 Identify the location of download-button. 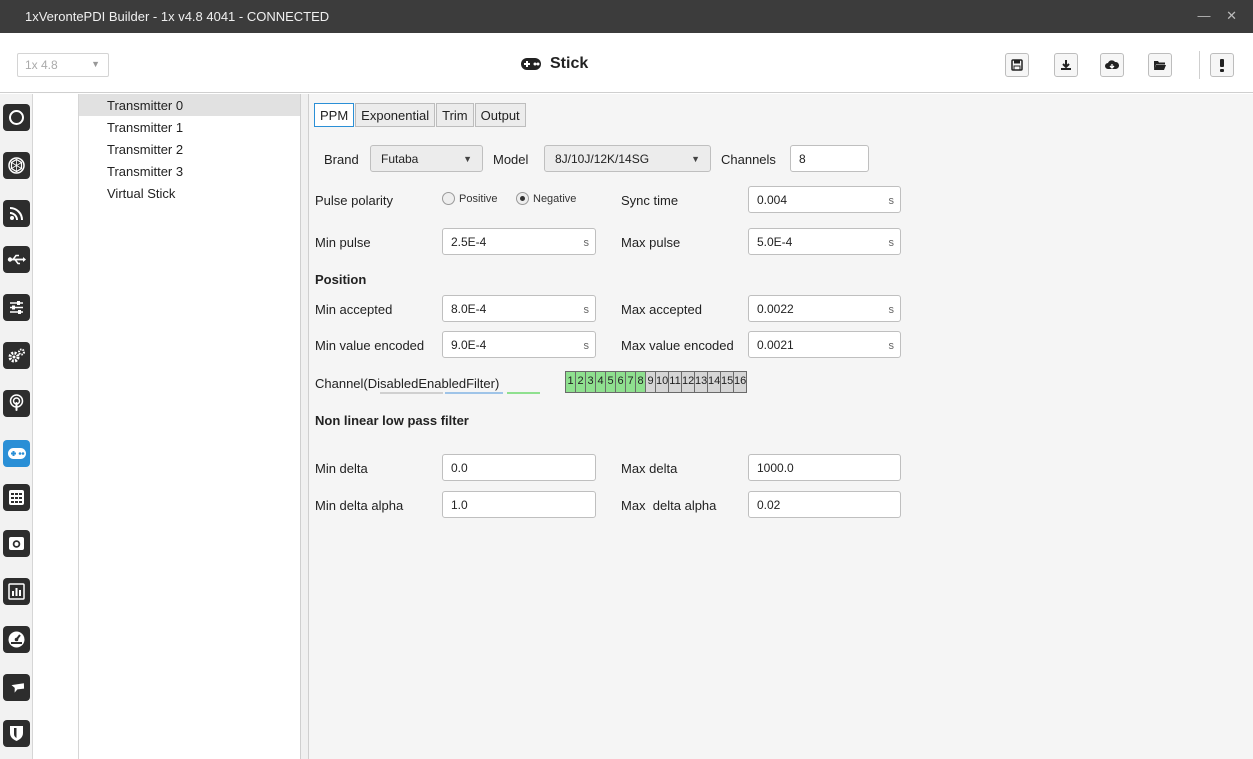
(1066, 65).